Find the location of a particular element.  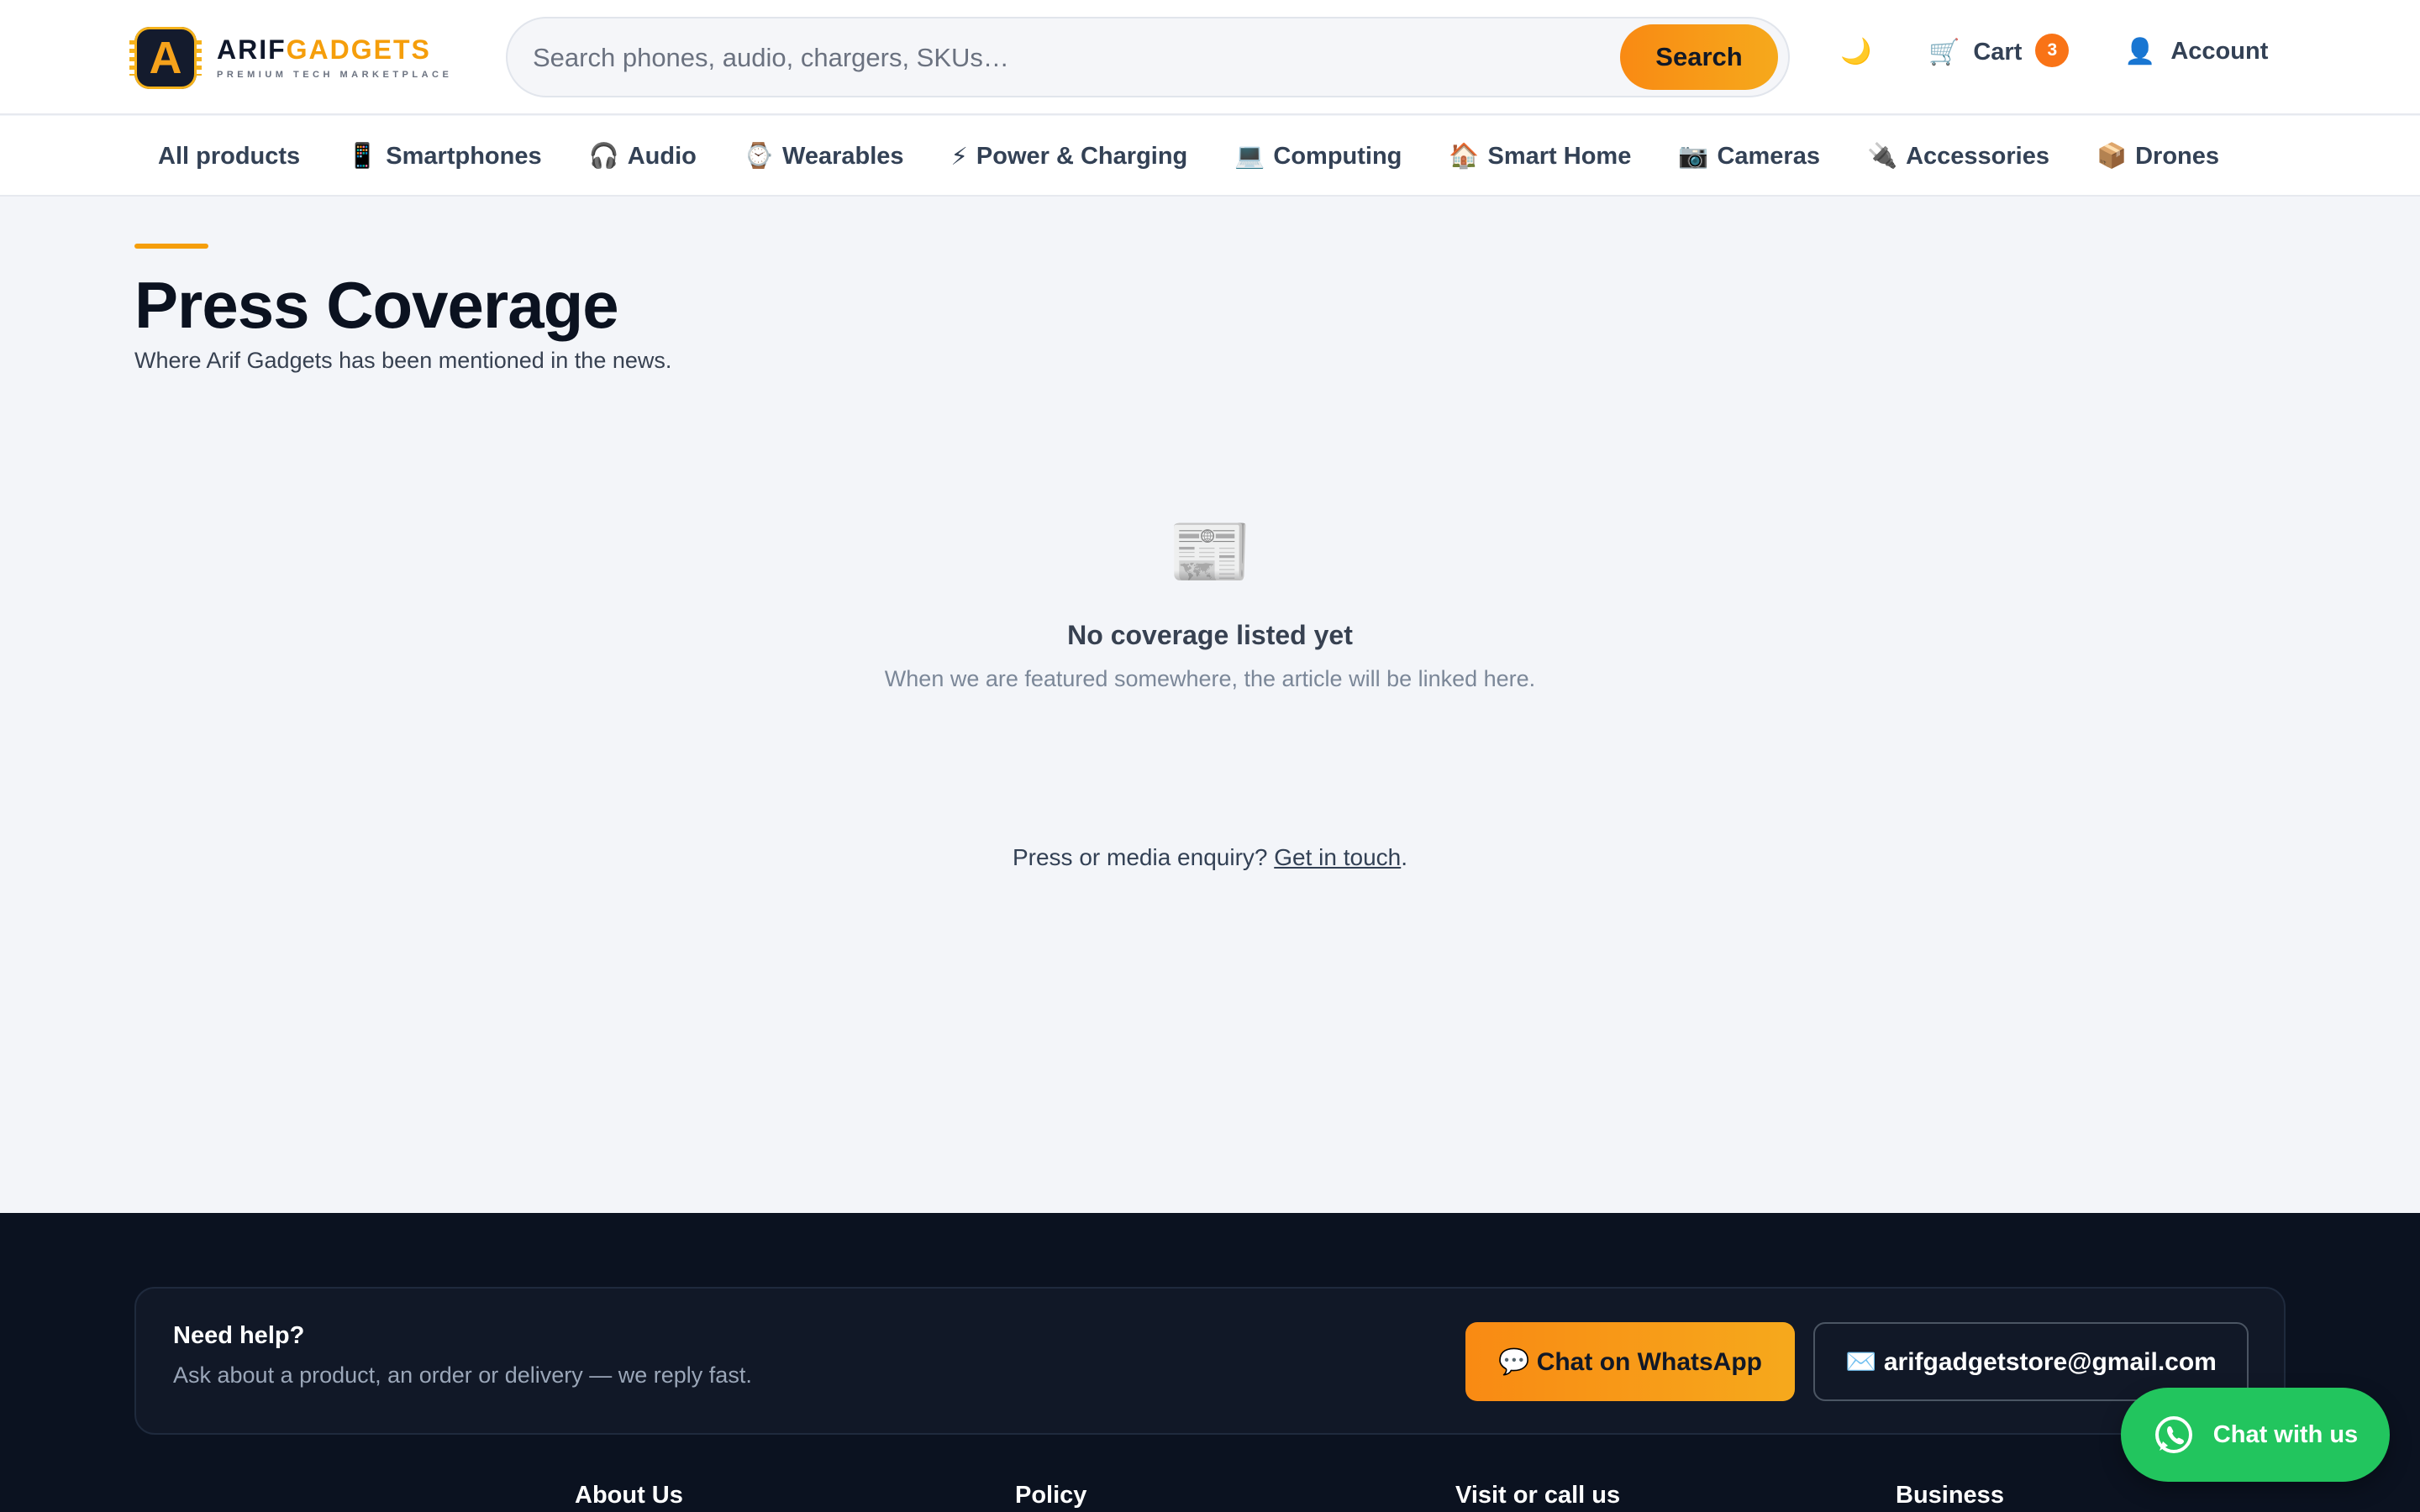

category-item-accessories: 🔌 Accessories is located at coordinates (1959, 156).